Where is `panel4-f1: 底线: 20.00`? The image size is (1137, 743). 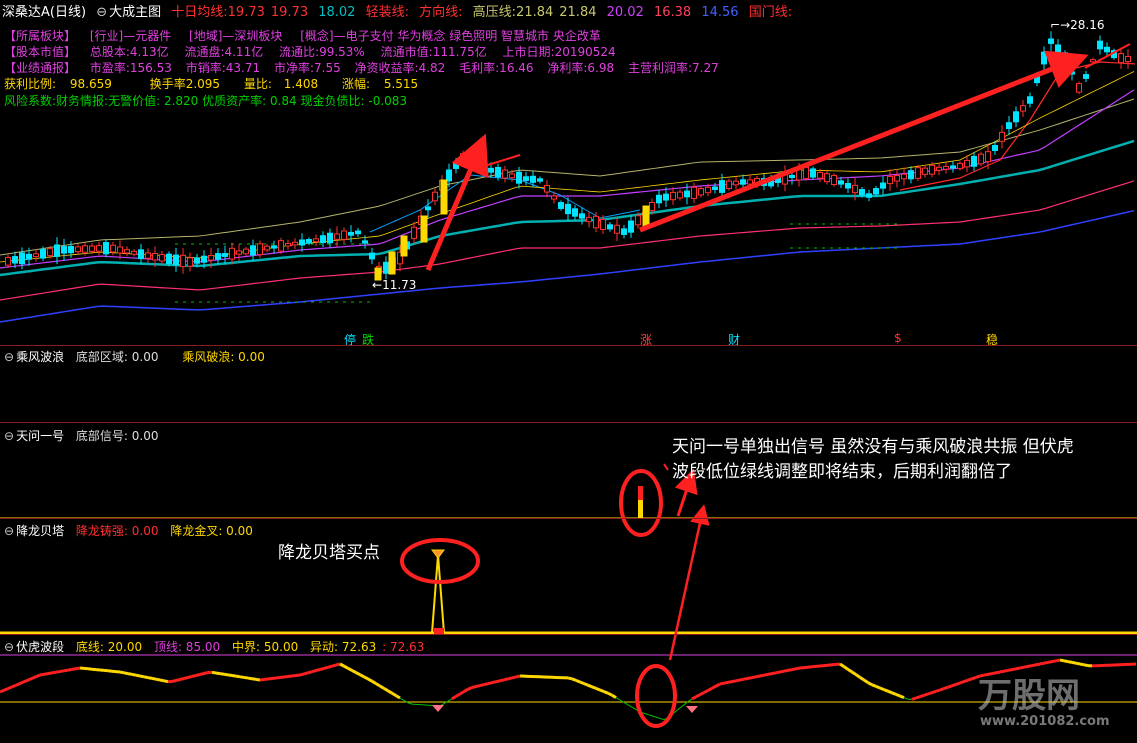 panel4-f1: 底线: 20.00 is located at coordinates (109, 647).